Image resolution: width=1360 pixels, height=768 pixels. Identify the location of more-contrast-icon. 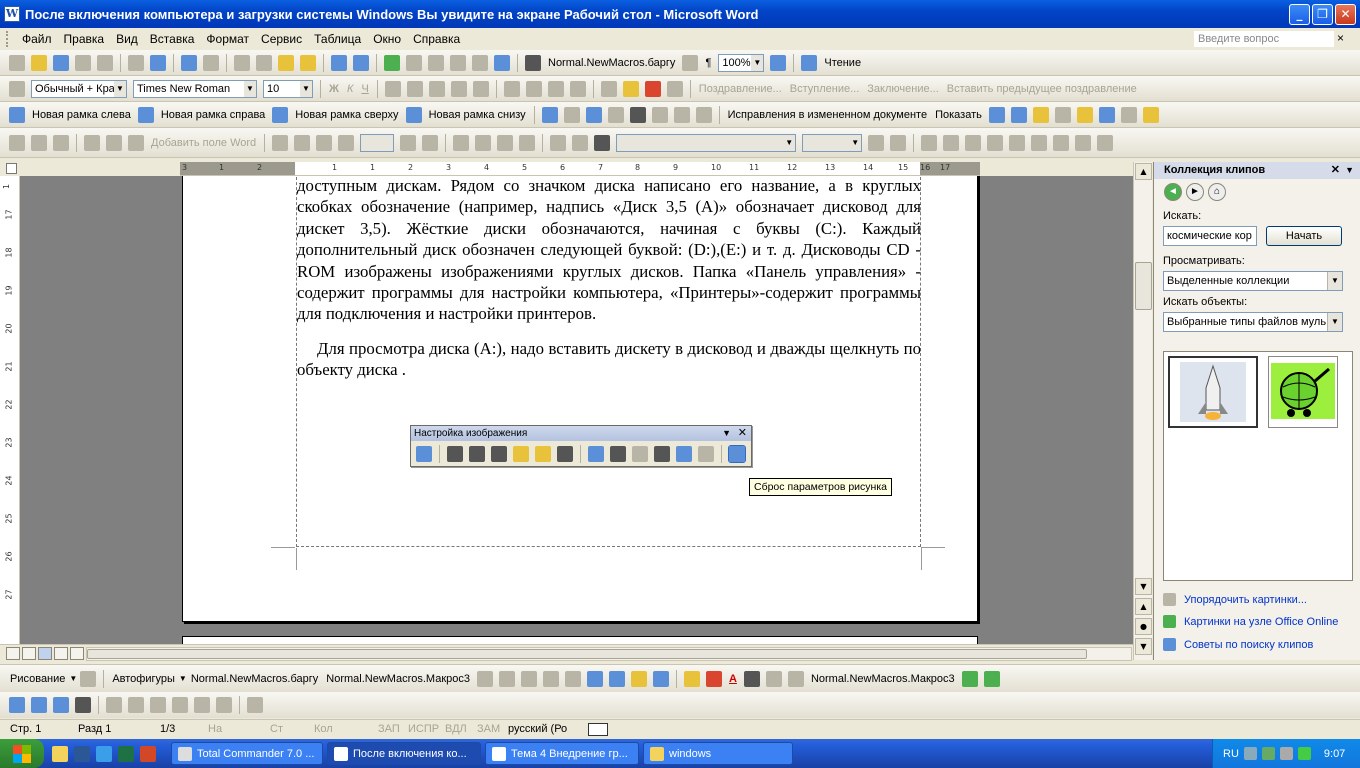
(477, 453).